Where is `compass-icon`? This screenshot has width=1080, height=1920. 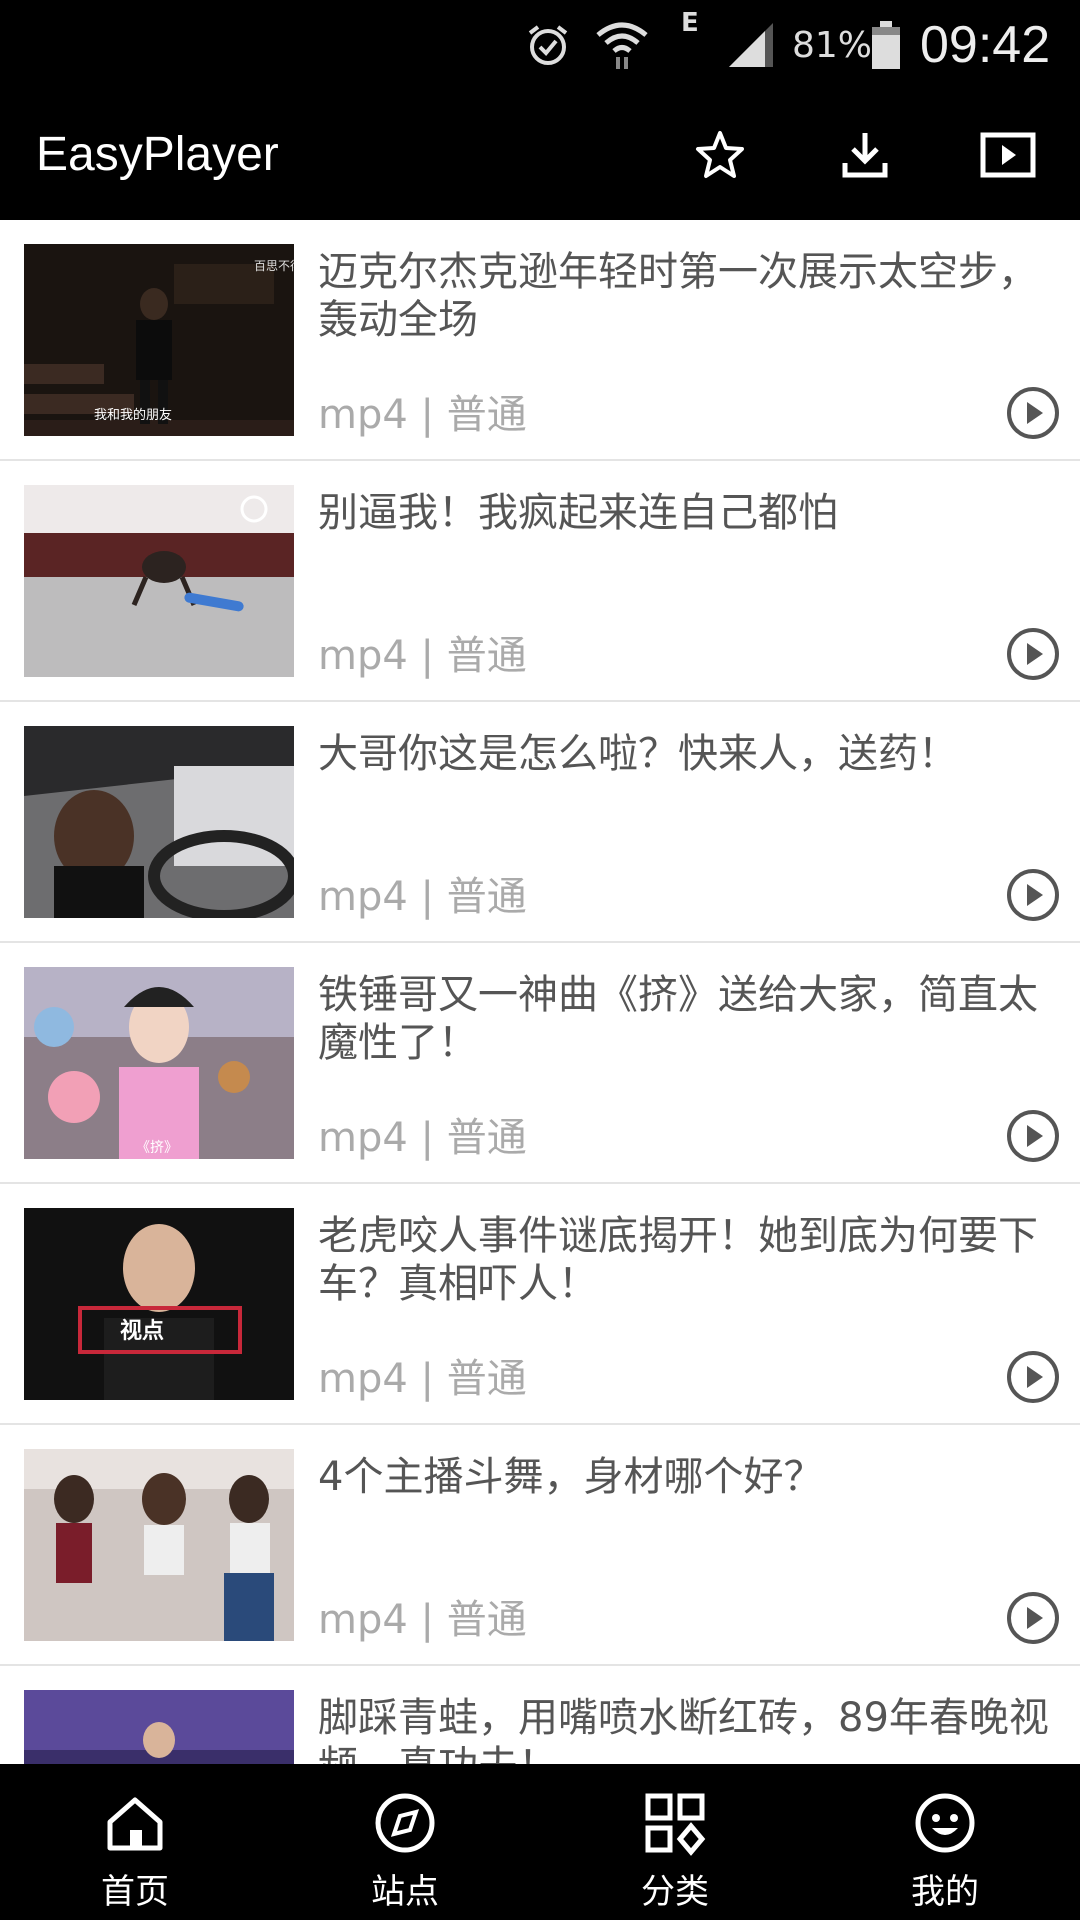
compass-icon is located at coordinates (405, 1823).